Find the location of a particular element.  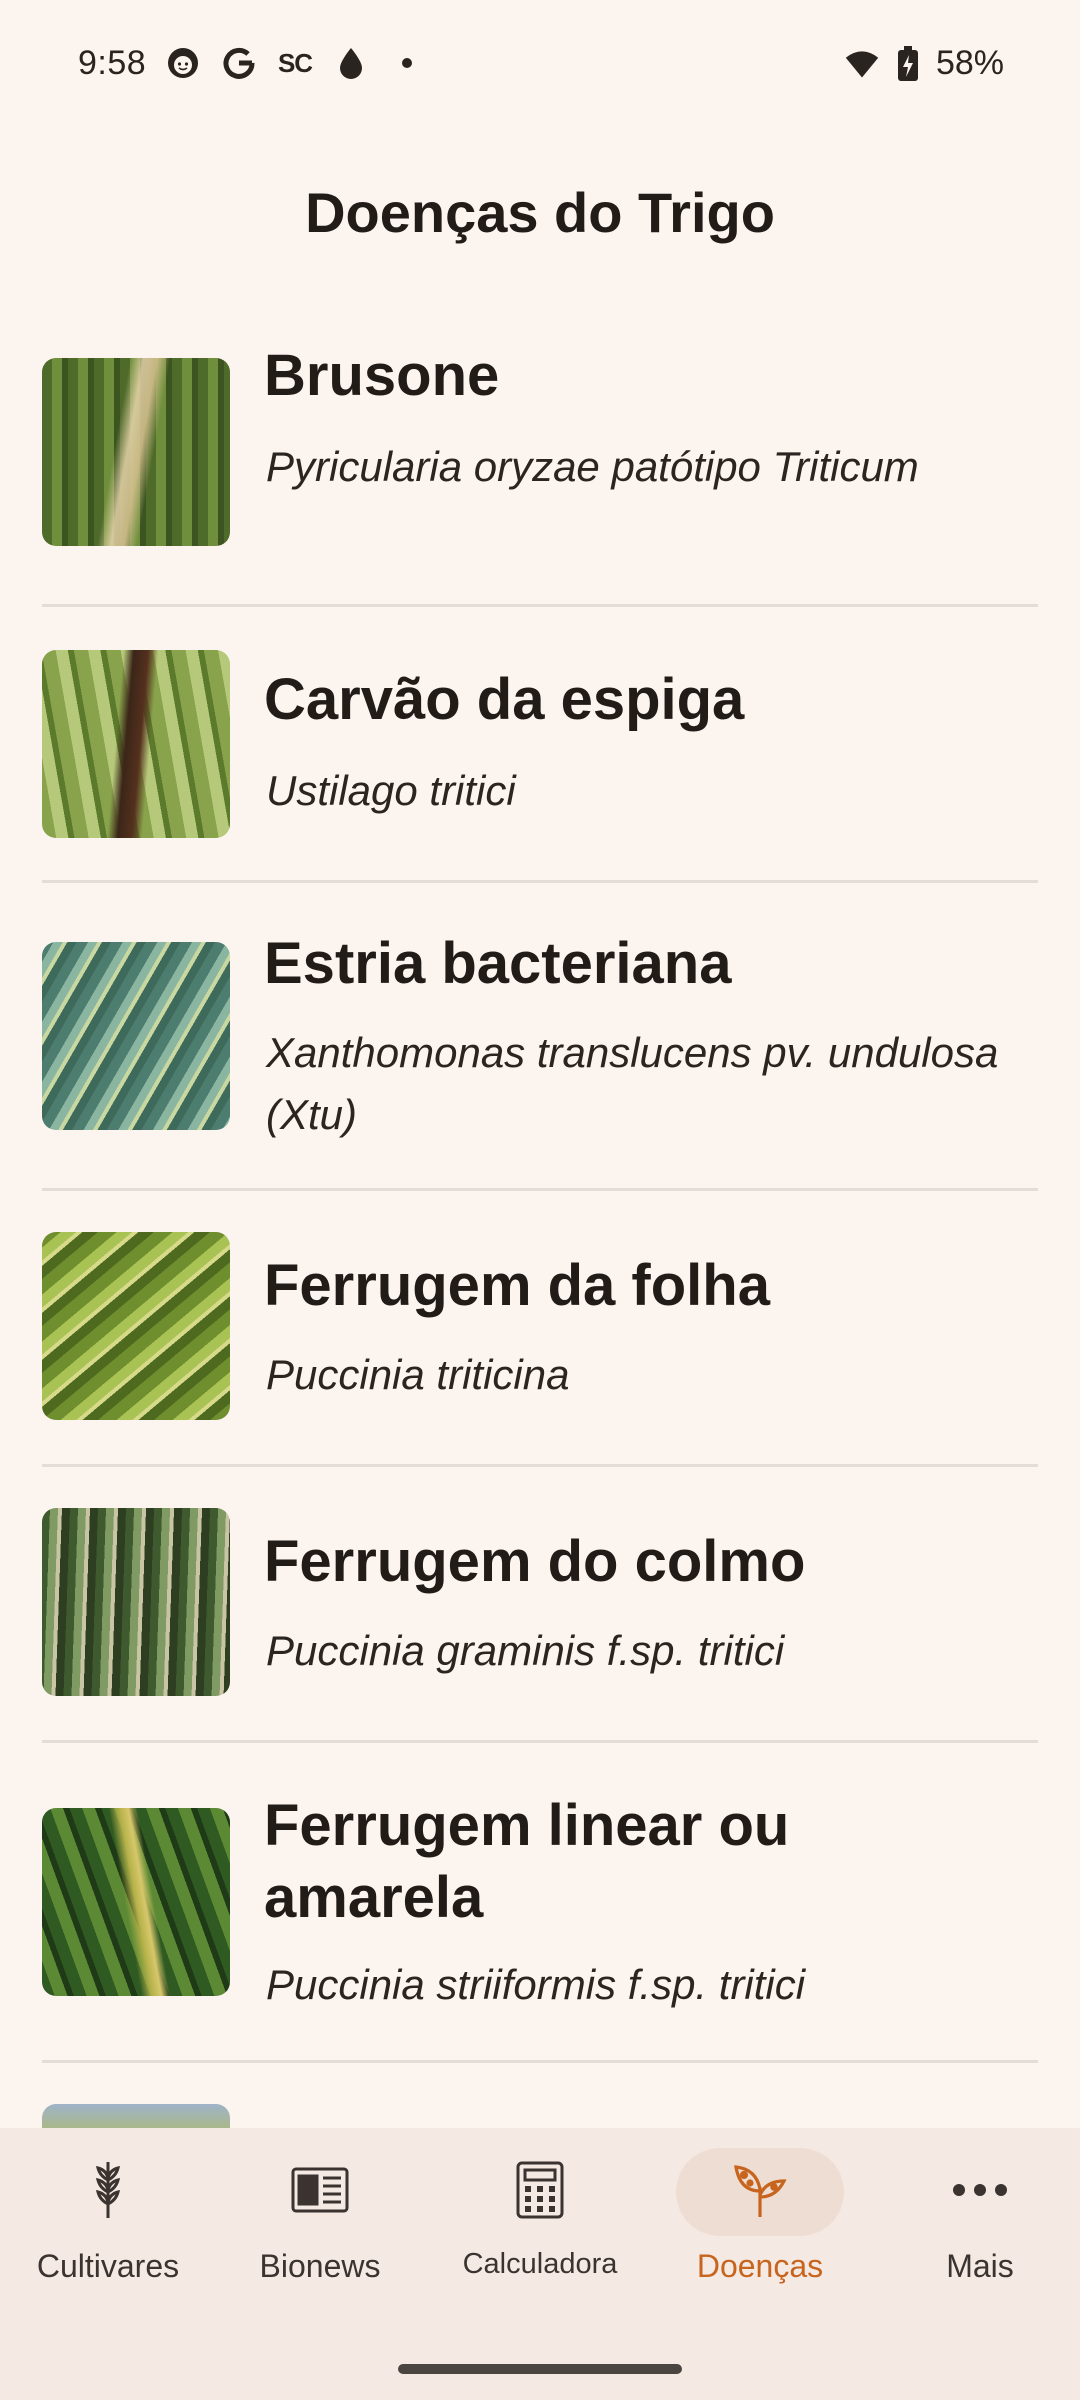

disease-scientific-name: Puccinia graminis f.sp. tritici is located at coordinates (525, 1650).